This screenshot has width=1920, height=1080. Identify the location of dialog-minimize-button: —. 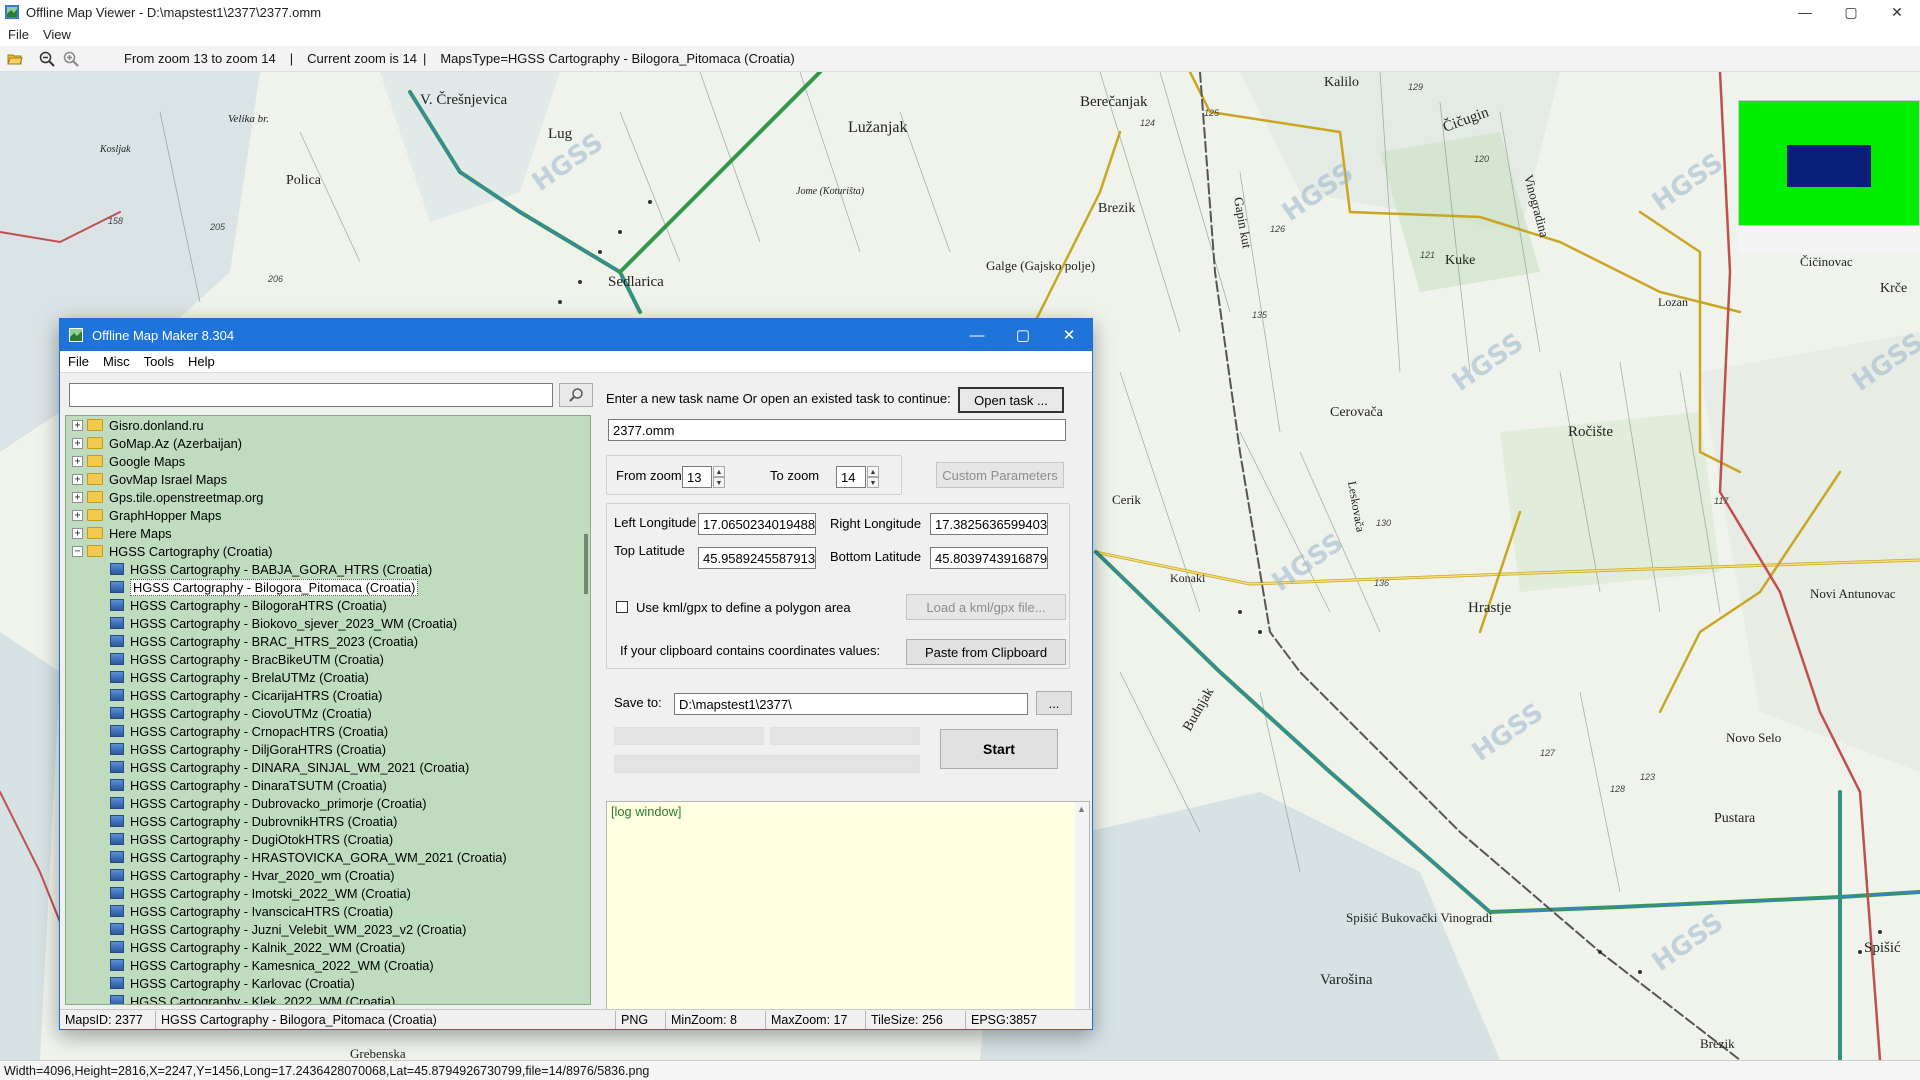
(977, 335).